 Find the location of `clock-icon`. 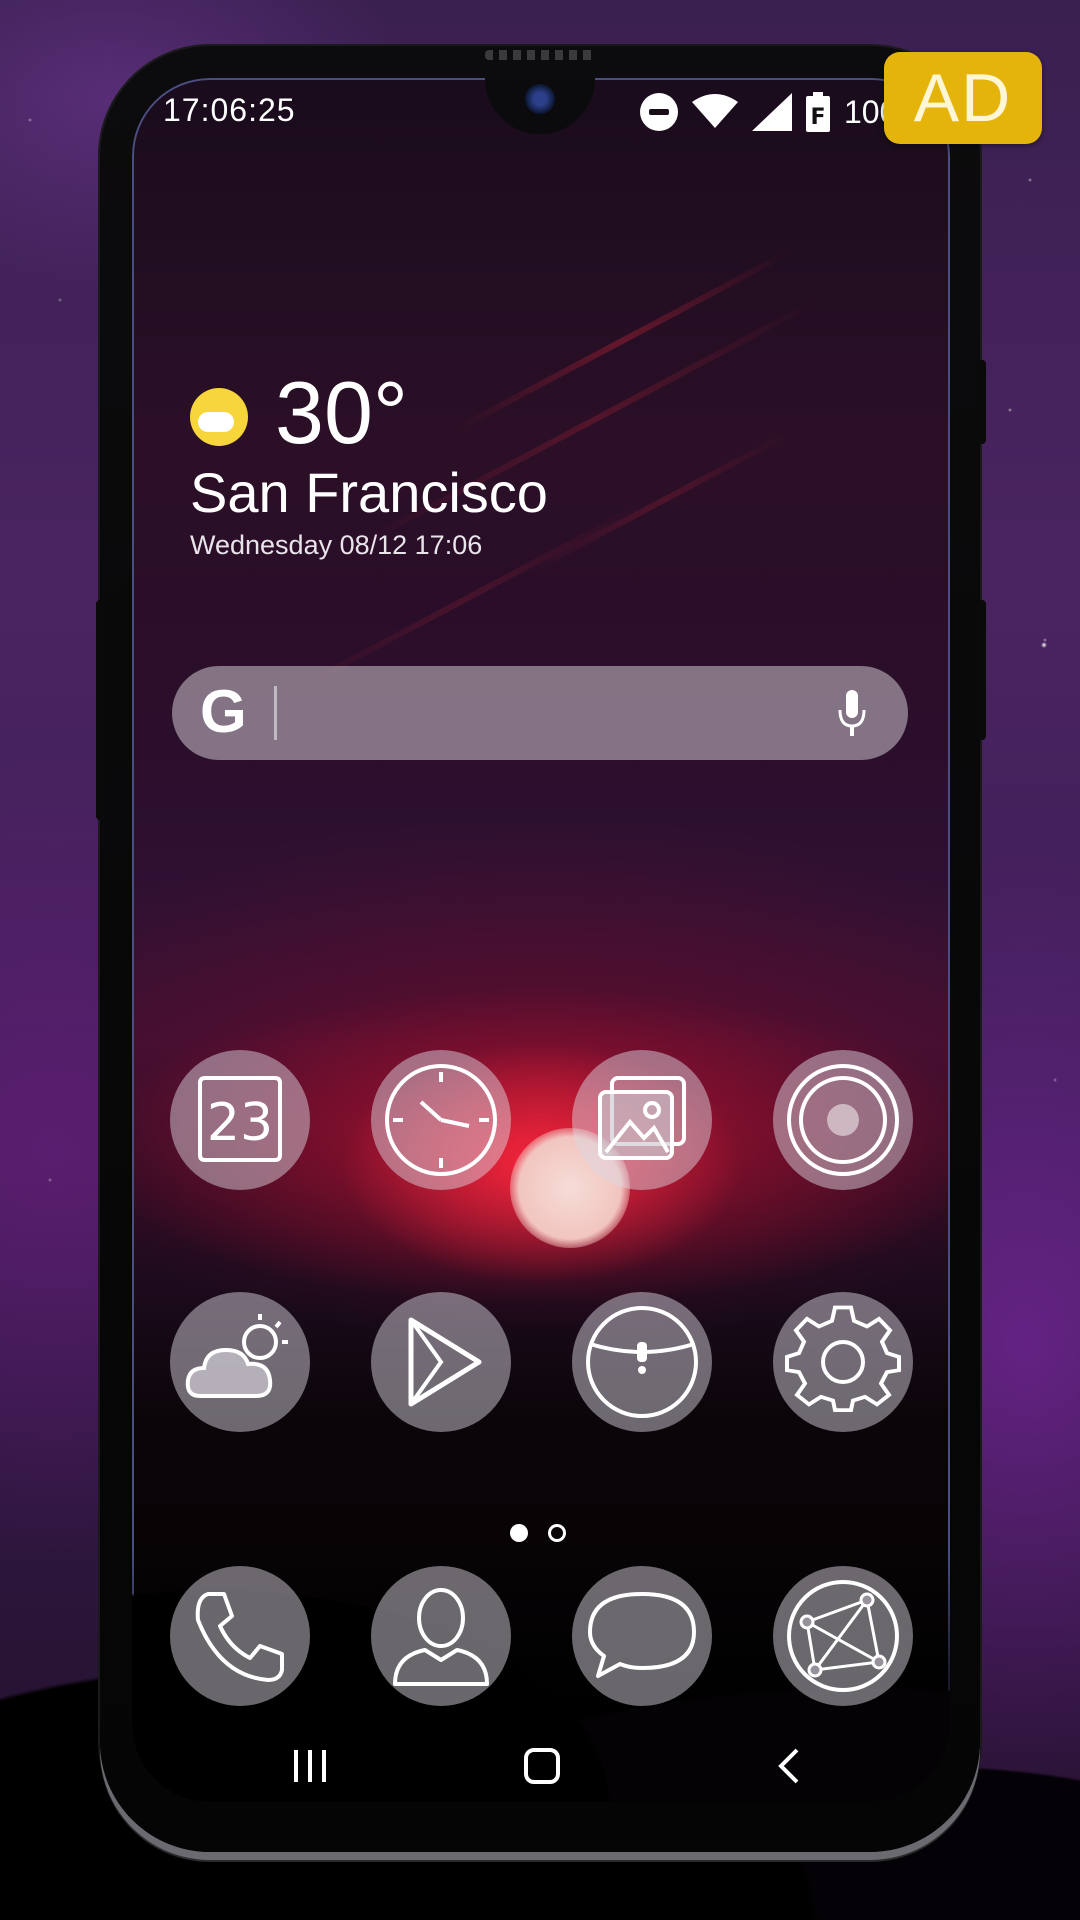

clock-icon is located at coordinates (441, 1120).